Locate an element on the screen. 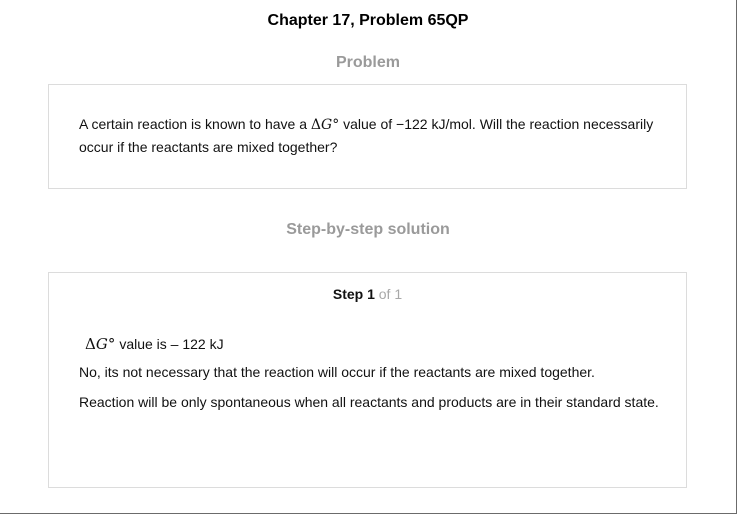 This screenshot has width=738, height=515. degree-symbol: ° is located at coordinates (111, 344).